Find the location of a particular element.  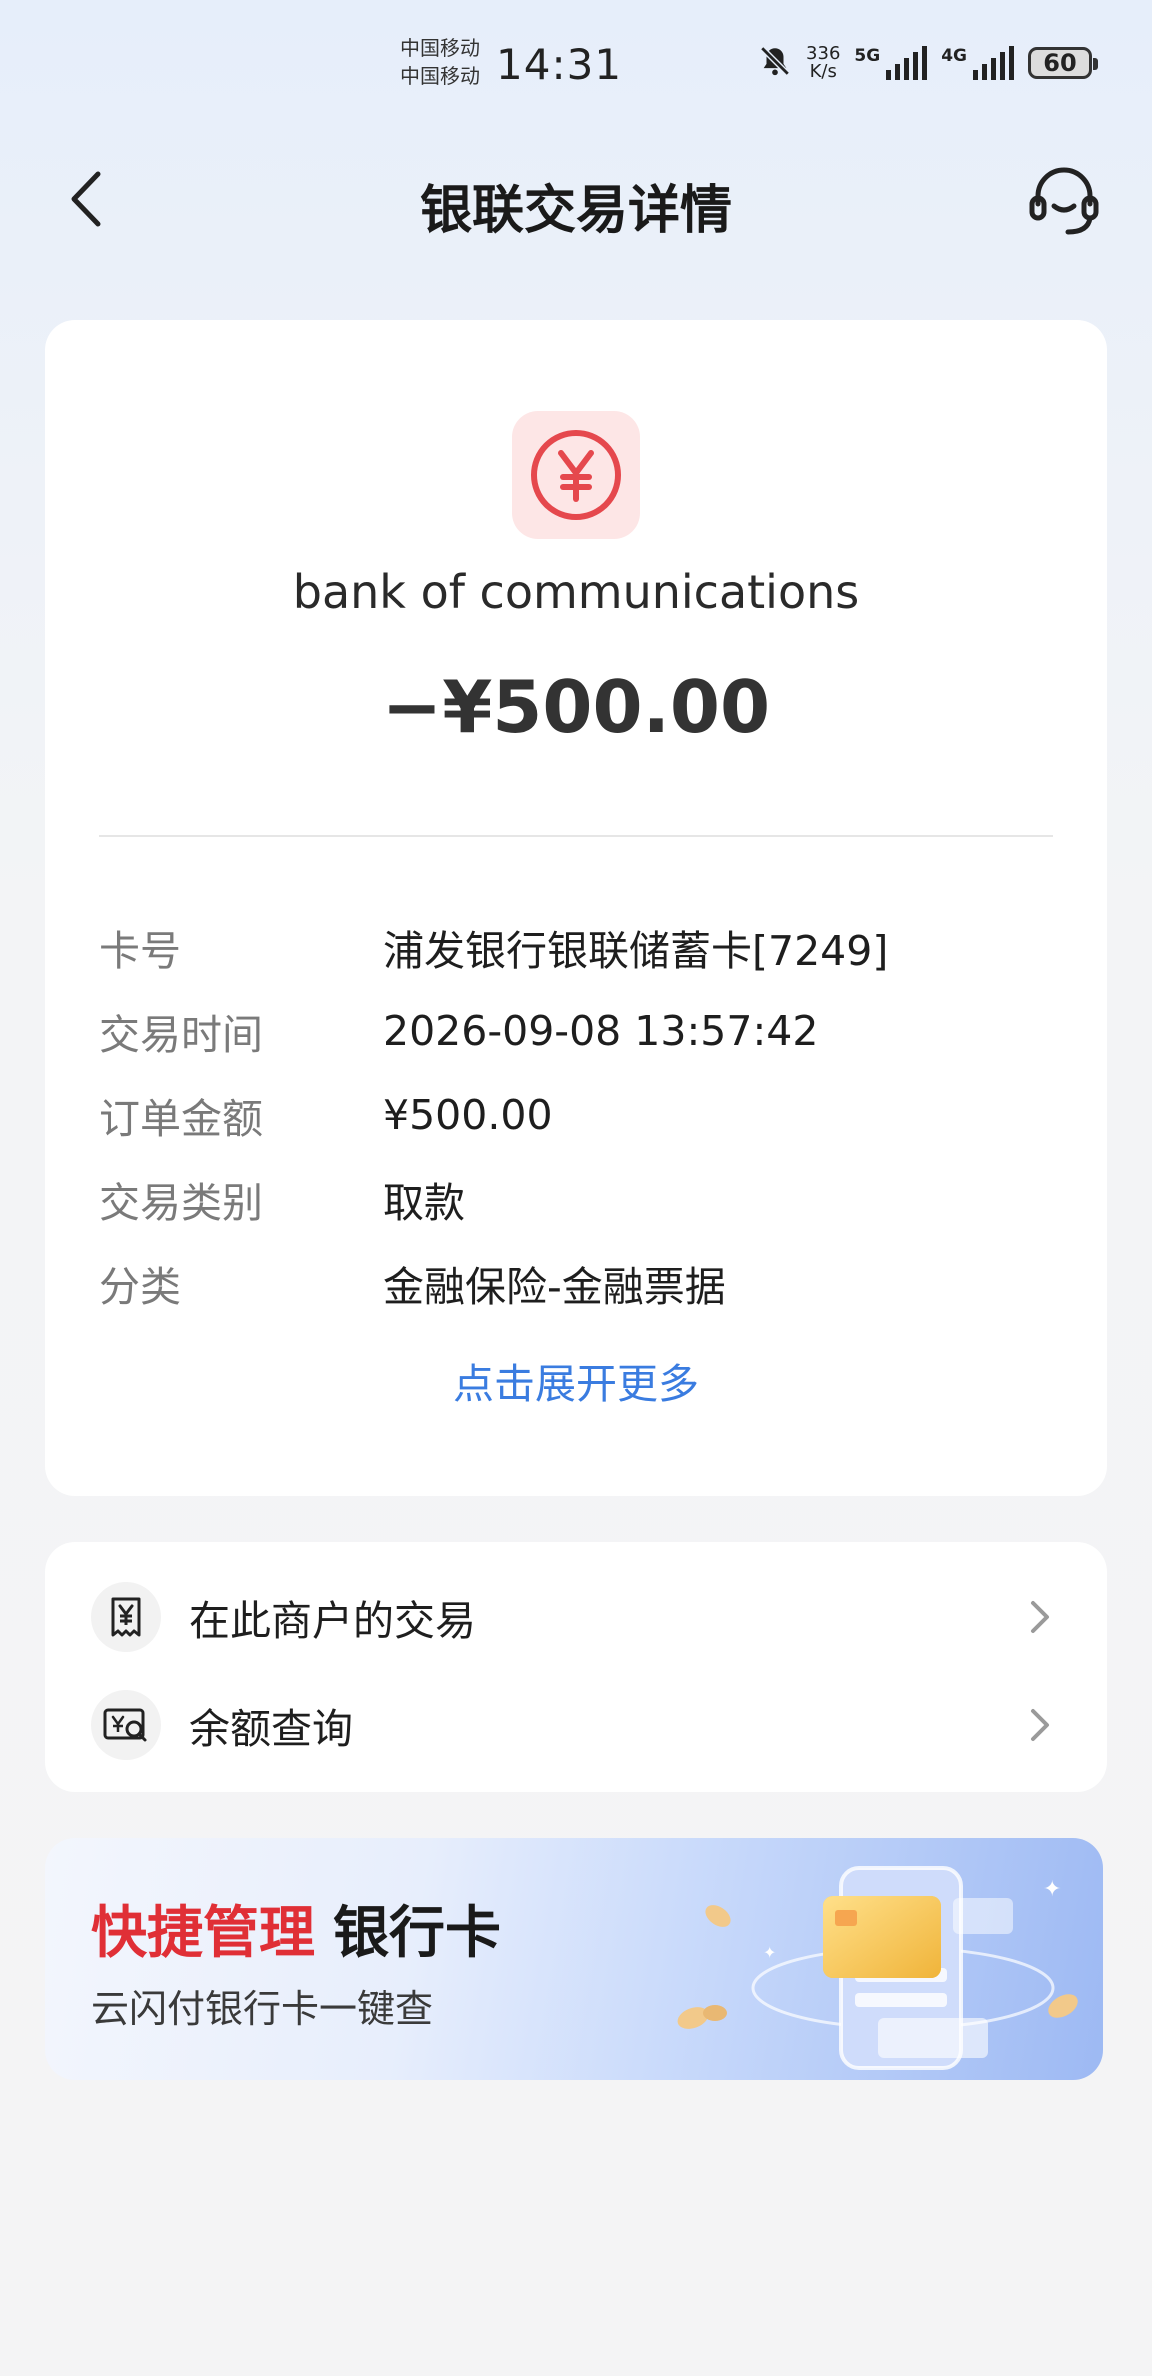

battery-icon: 60 is located at coordinates (1063, 63).